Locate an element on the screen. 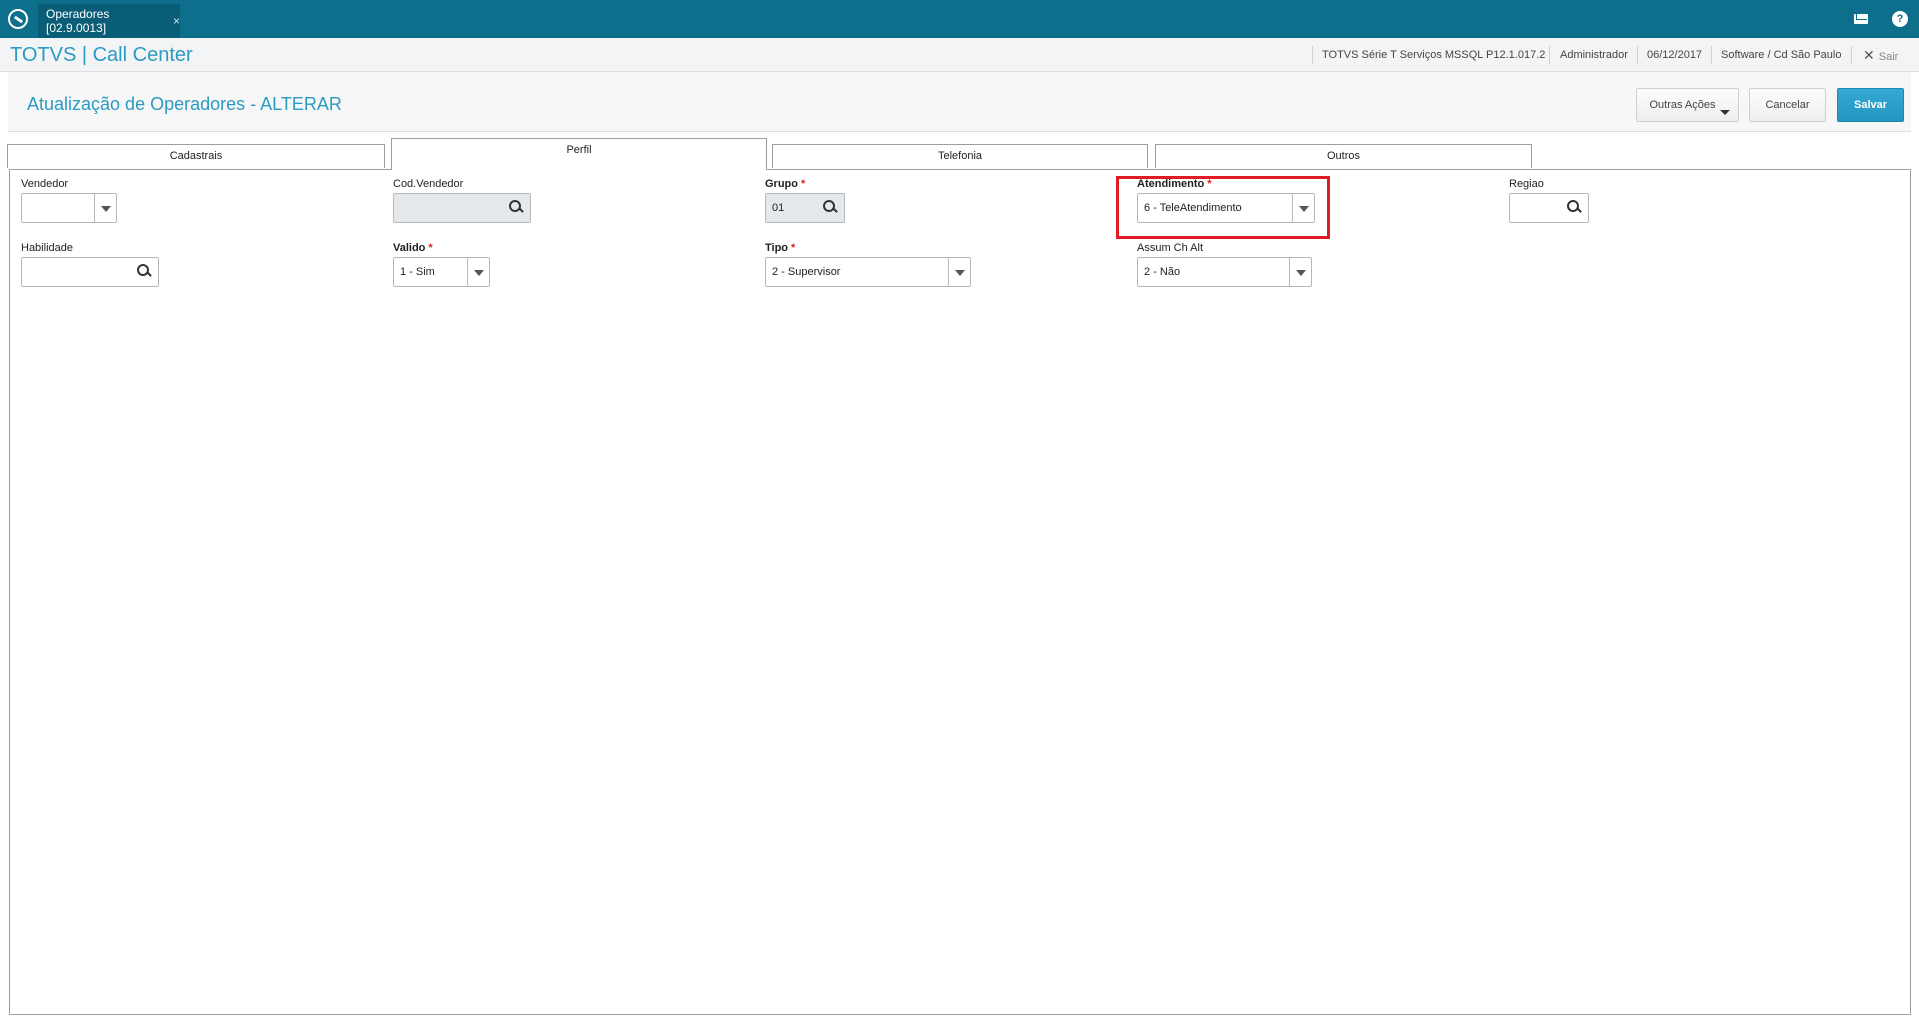  tab-cadastrais: Cadastrais is located at coordinates (196, 156).